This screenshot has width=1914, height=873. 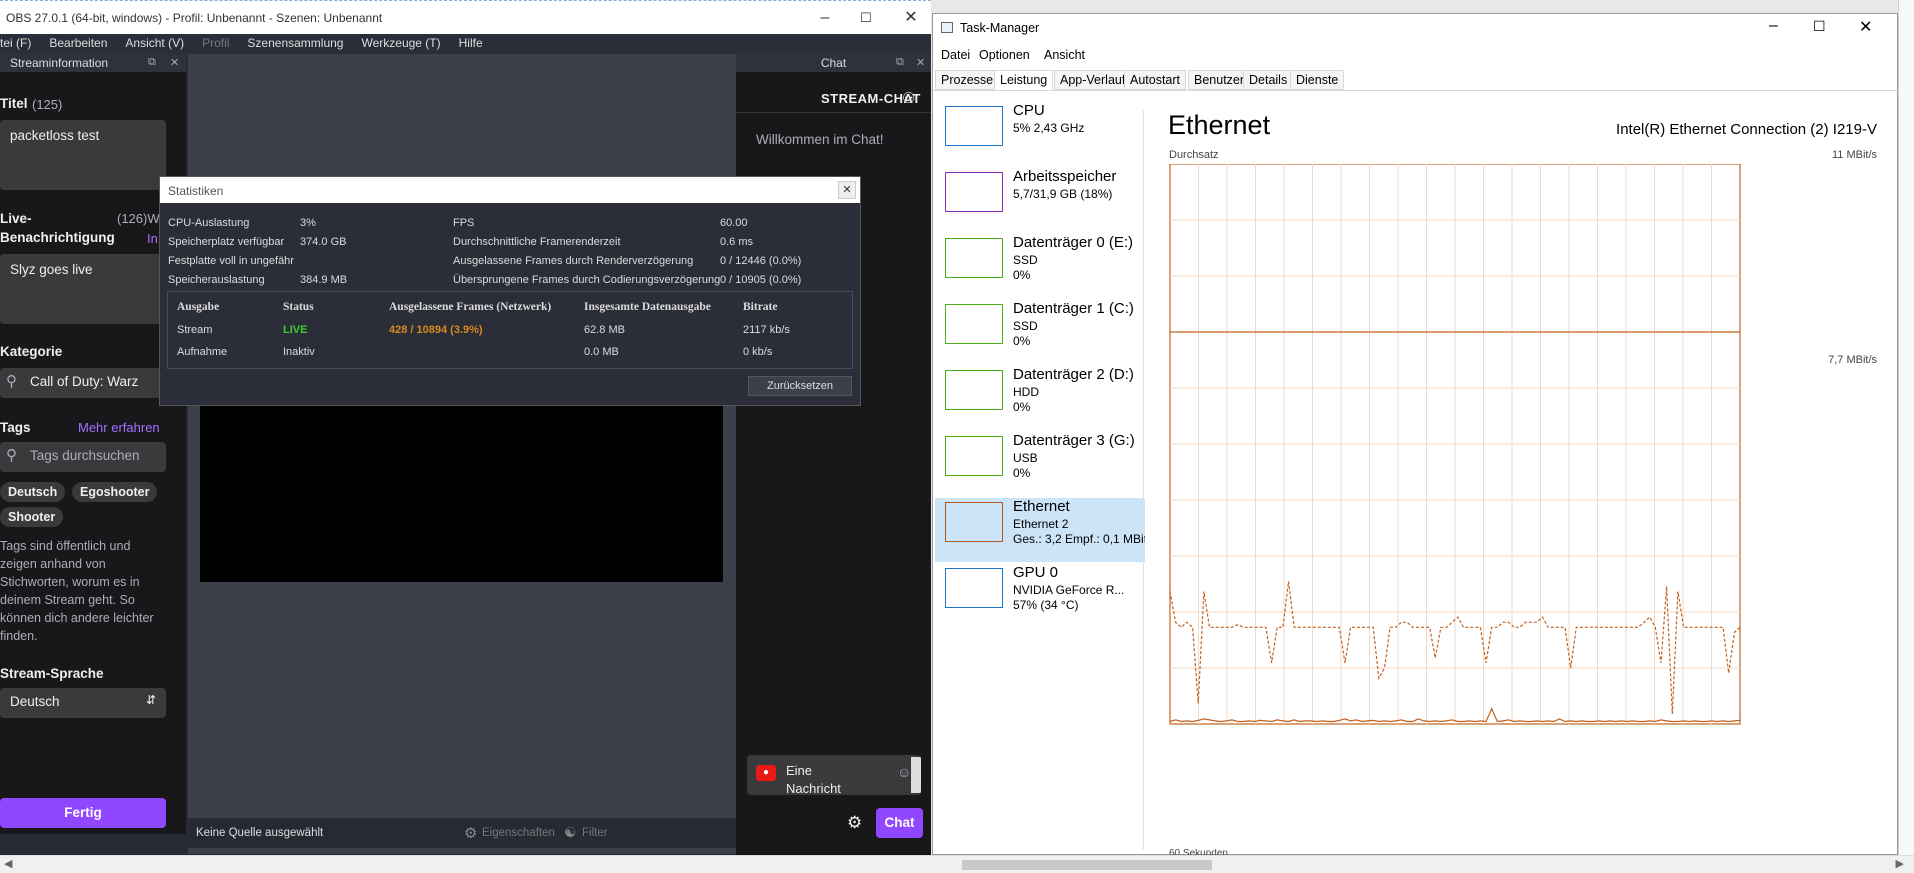 I want to click on streaminfo-dock-header: Streaminformation ⧉ ✕, so click(x=93, y=63).